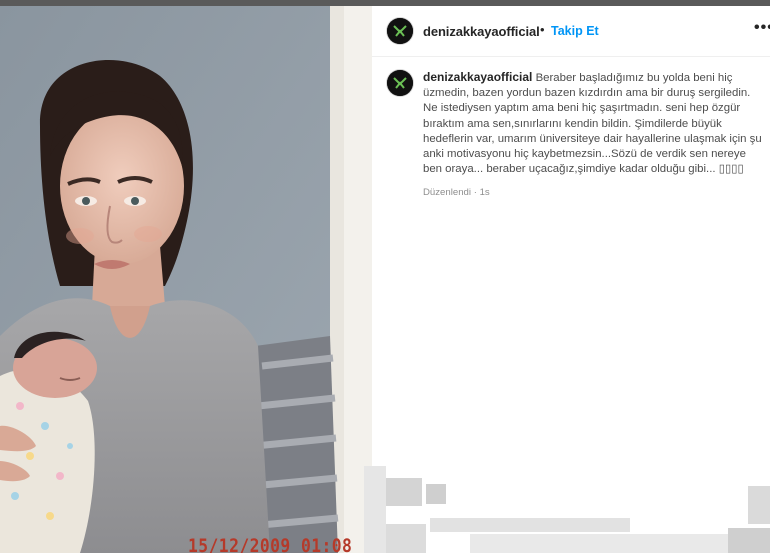  What do you see at coordinates (270, 544) in the screenshot?
I see `photo-date-stamp: 15/12/2009 01:08` at bounding box center [270, 544].